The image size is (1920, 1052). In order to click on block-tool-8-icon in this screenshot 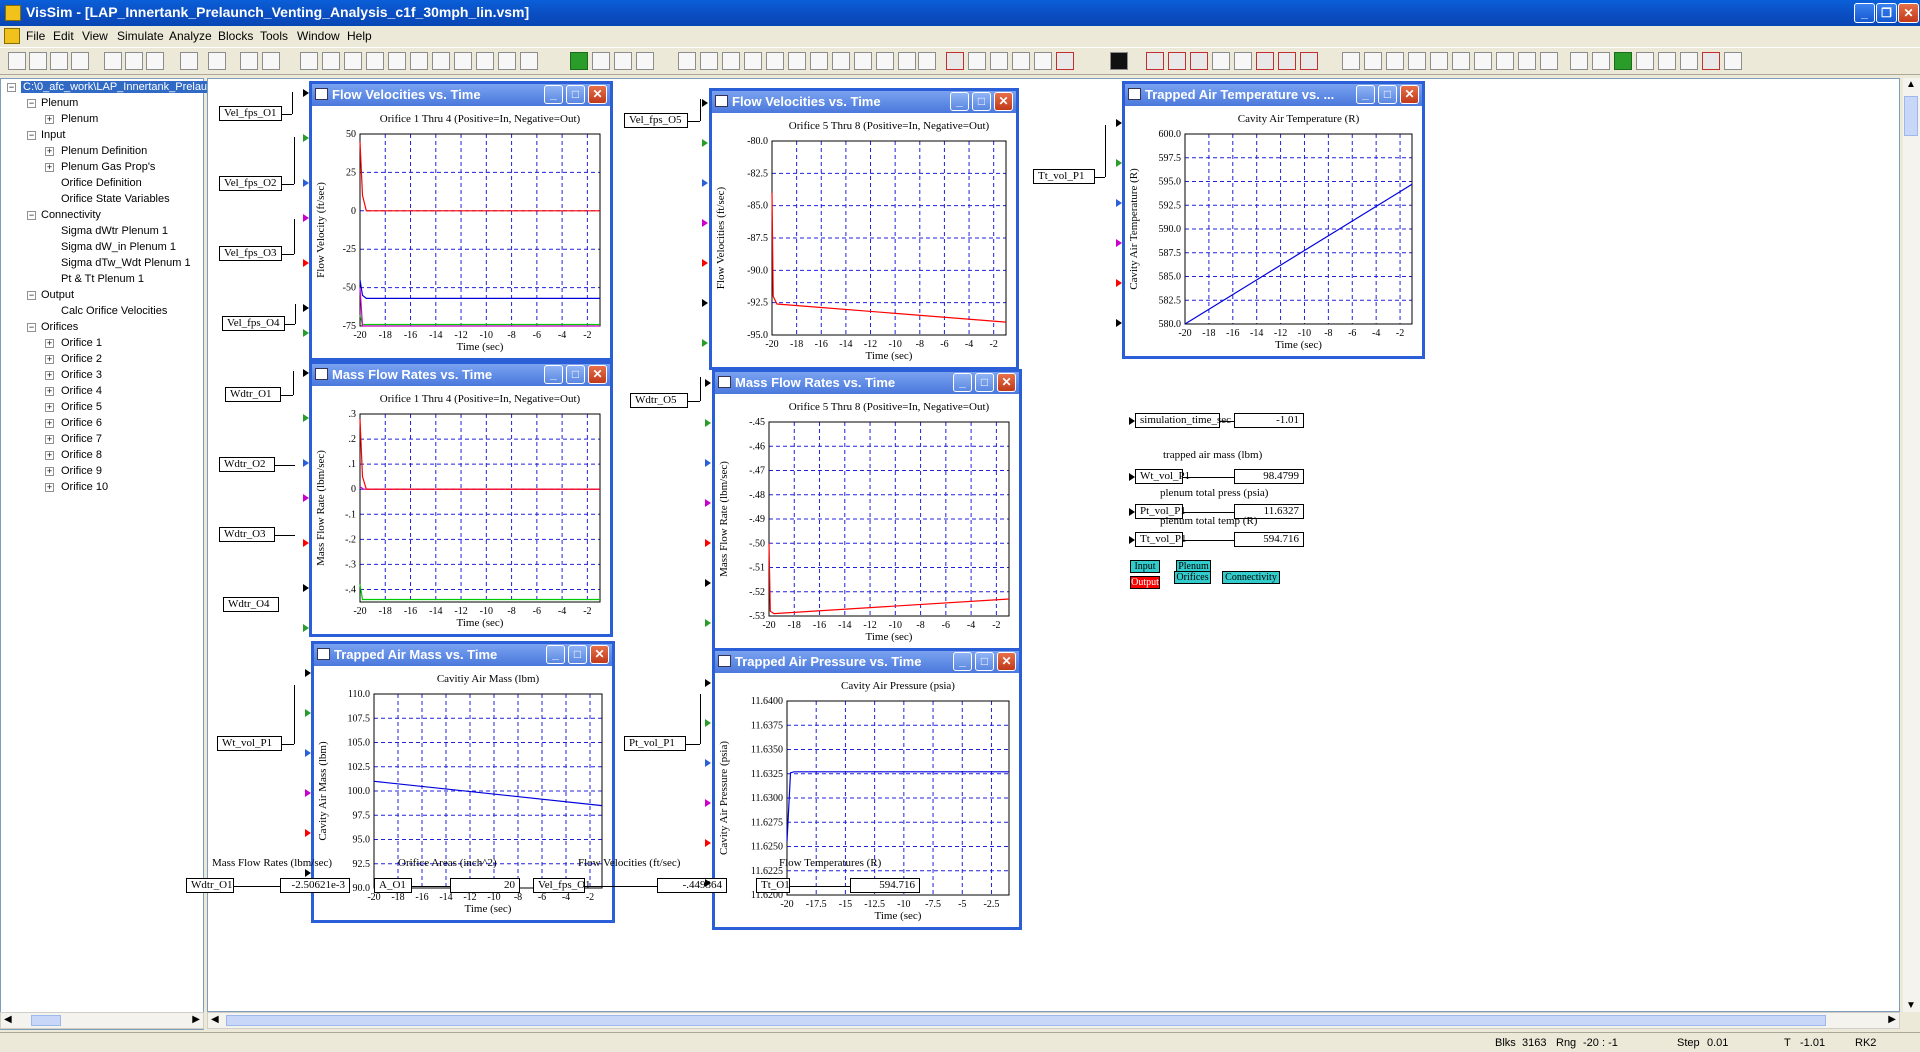, I will do `click(463, 61)`.